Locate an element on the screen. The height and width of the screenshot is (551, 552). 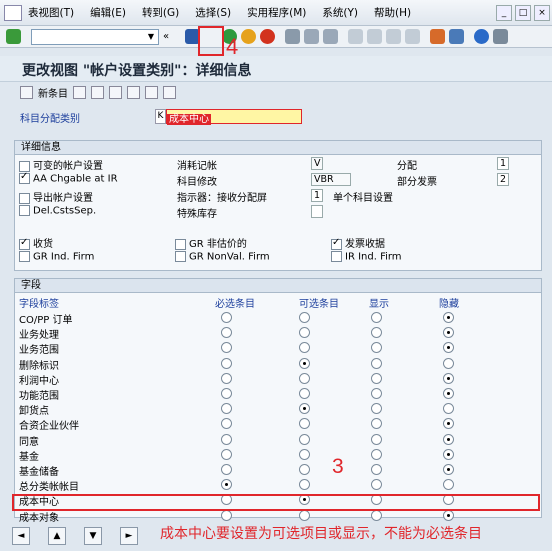
enter-icon is located at coordinates (13, 36).